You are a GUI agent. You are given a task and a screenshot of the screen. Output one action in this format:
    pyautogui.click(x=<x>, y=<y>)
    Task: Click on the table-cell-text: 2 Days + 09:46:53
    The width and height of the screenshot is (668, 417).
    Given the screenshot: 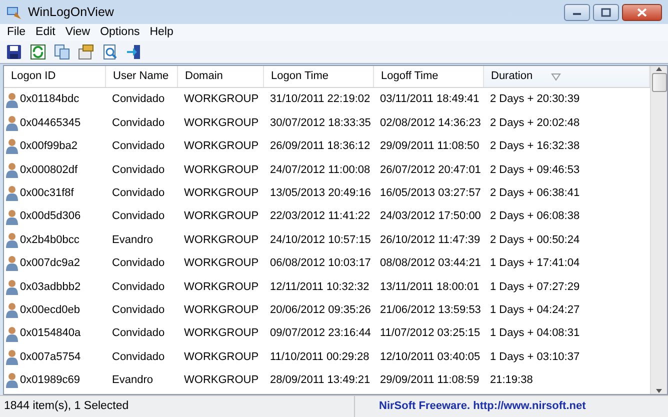 What is the action you would take?
    pyautogui.click(x=535, y=170)
    